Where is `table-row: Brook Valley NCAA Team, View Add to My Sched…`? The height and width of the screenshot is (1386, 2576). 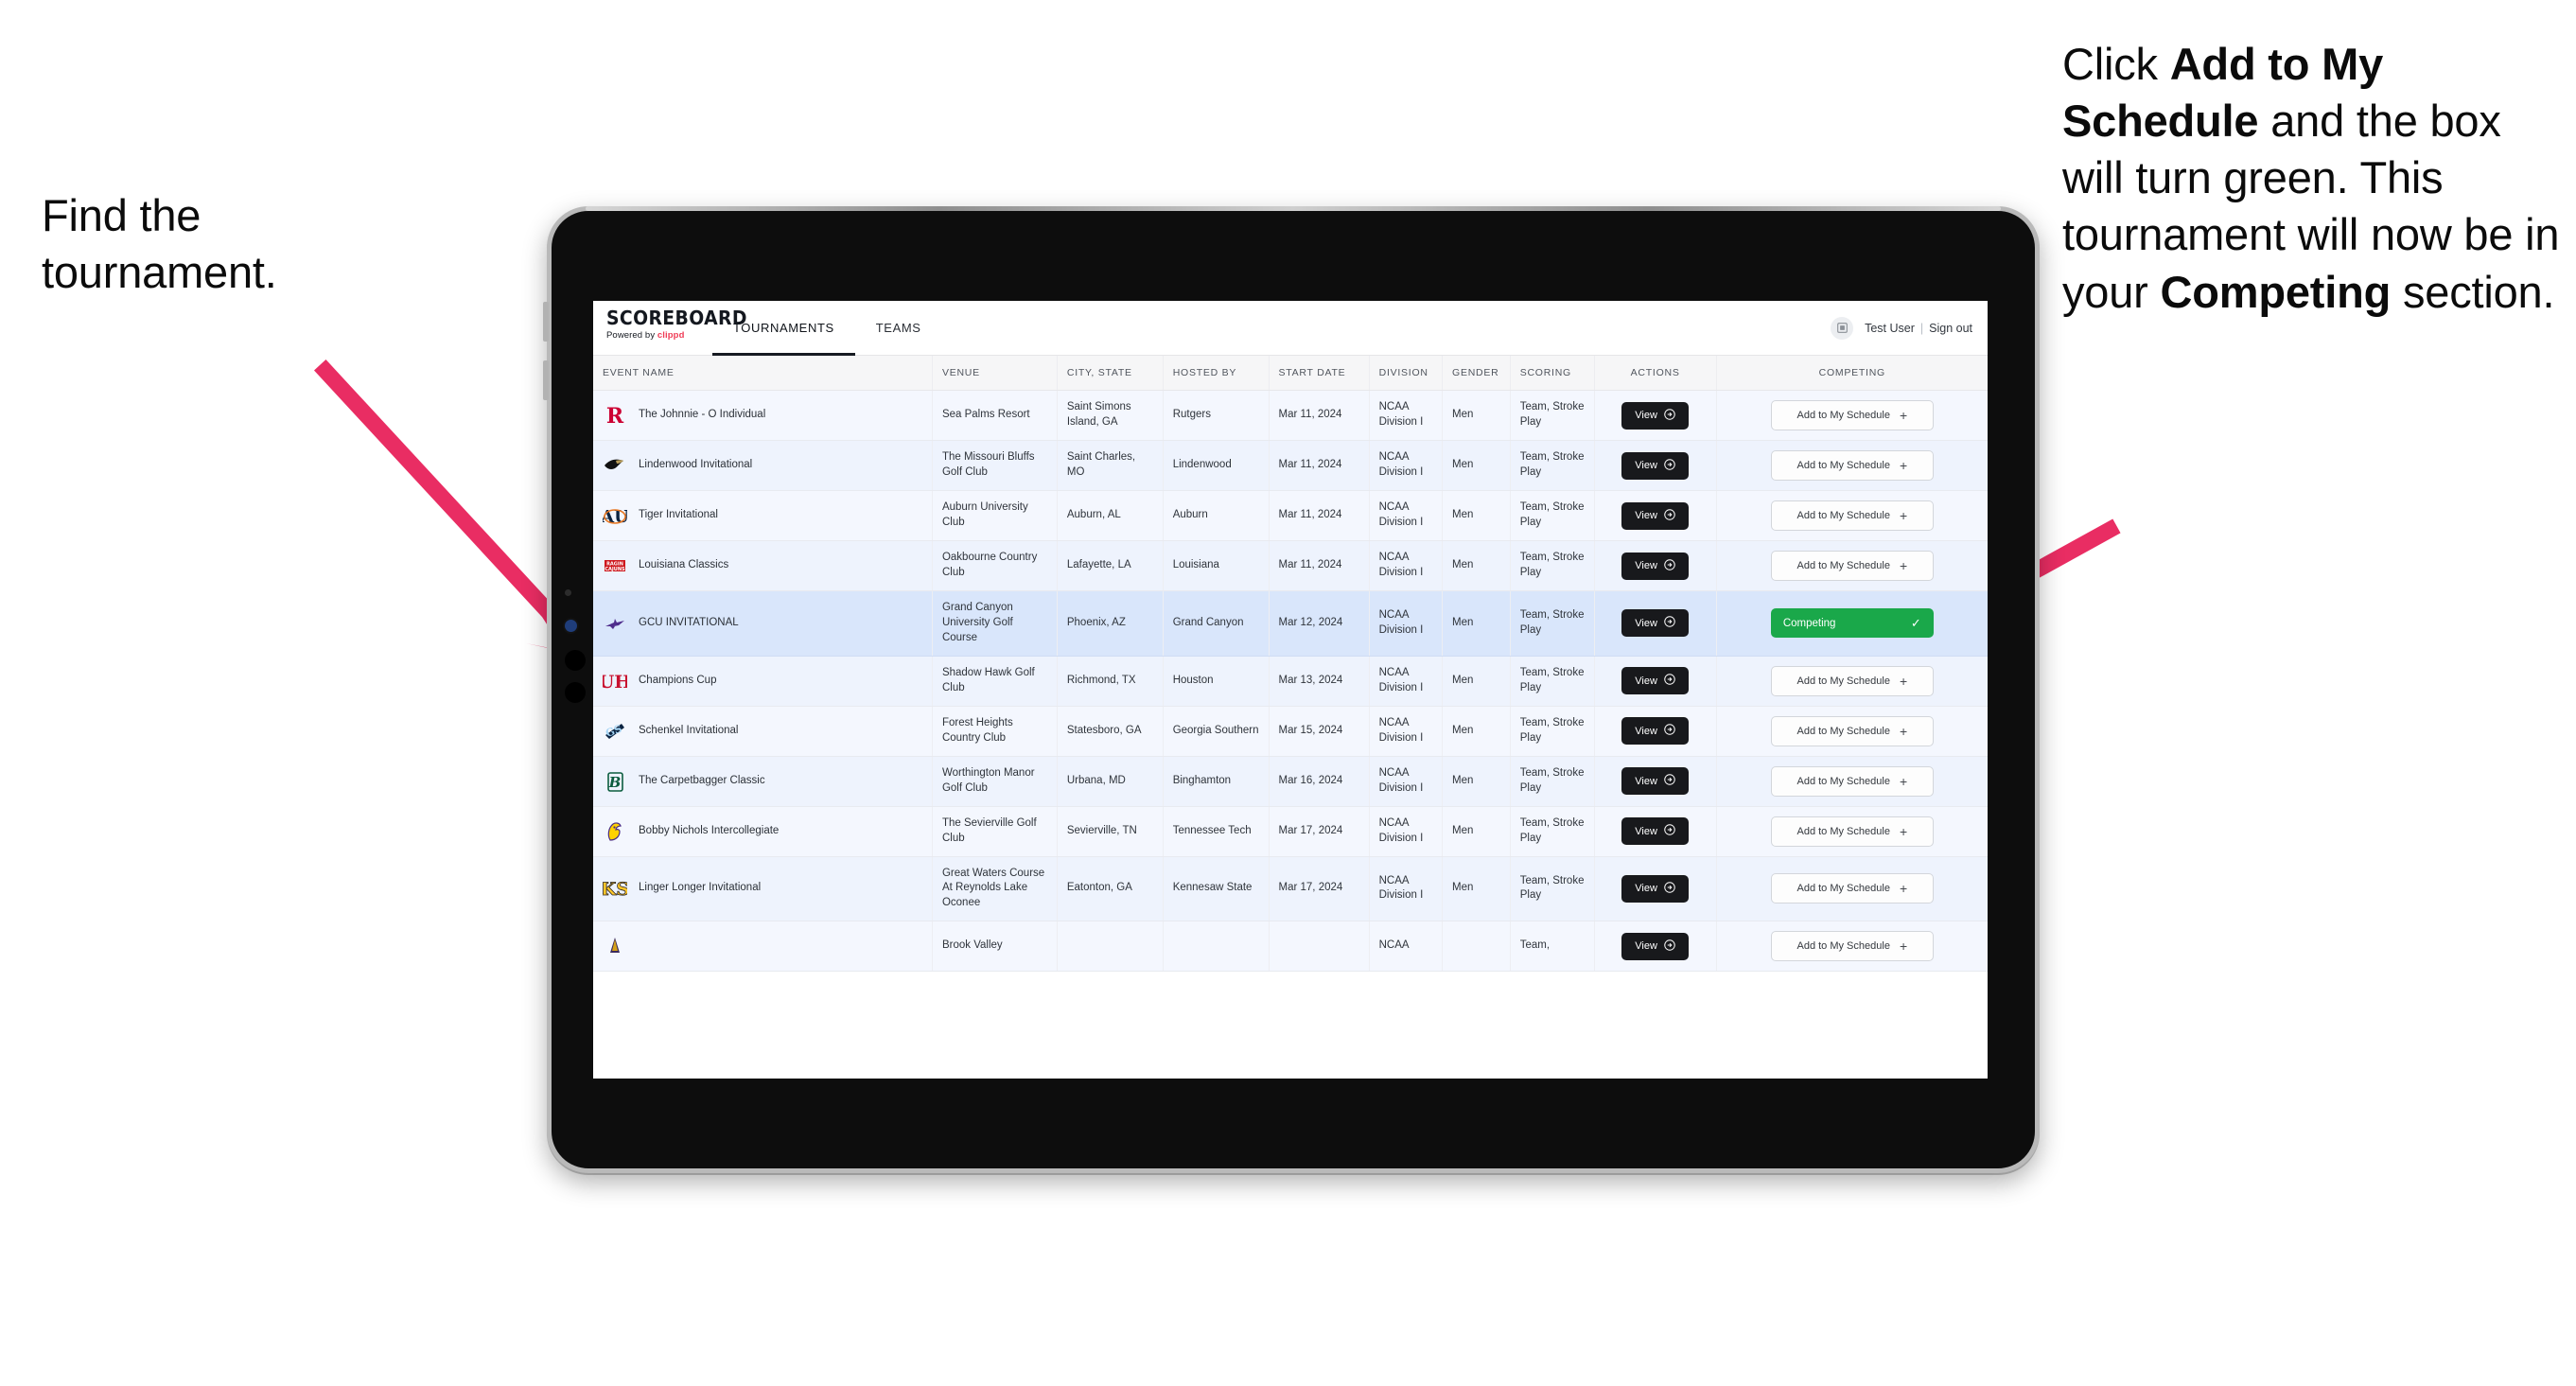 table-row: Brook Valley NCAA Team, View Add to My Sched… is located at coordinates (1291, 947).